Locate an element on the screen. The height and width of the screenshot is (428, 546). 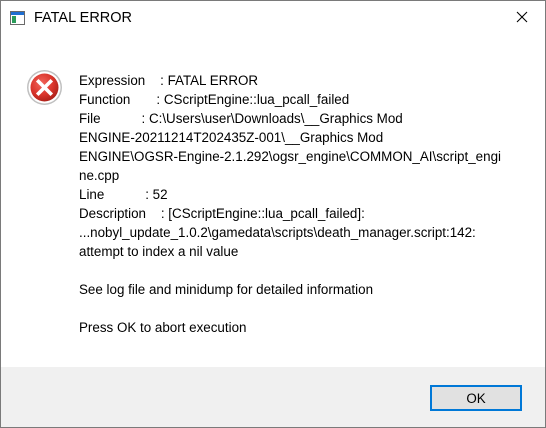
close-button is located at coordinates (522, 19).